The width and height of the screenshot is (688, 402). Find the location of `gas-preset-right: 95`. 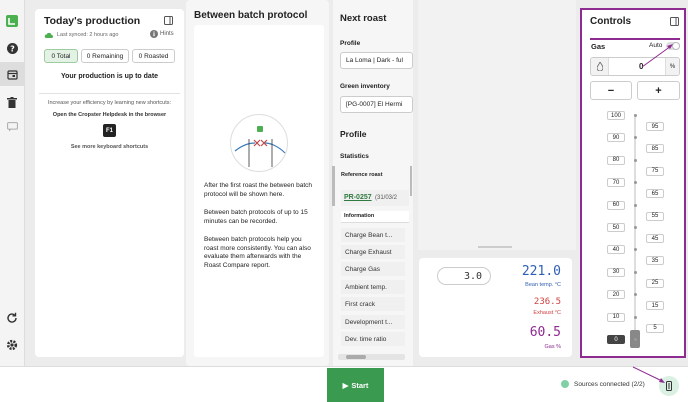

gas-preset-right: 95 is located at coordinates (655, 126).